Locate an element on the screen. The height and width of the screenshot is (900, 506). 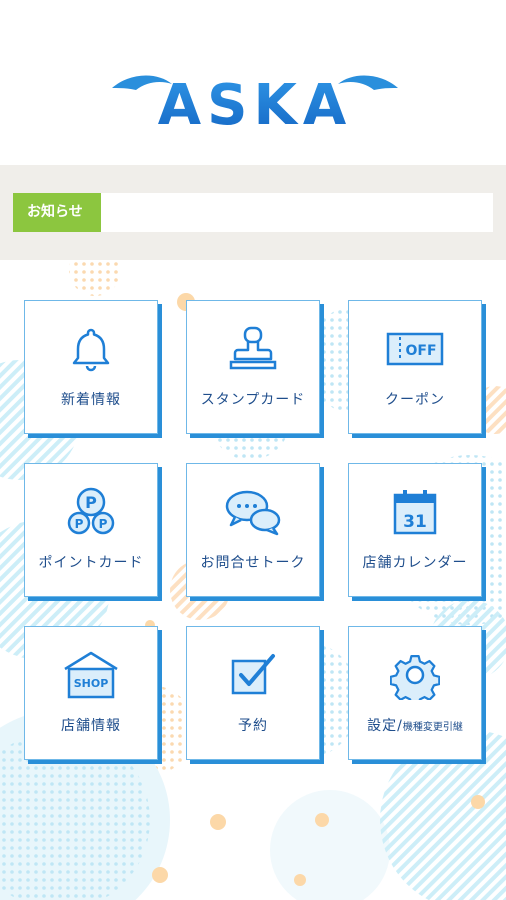
menu-tile-point-card: P P P ポイントカード is located at coordinates (91, 530).